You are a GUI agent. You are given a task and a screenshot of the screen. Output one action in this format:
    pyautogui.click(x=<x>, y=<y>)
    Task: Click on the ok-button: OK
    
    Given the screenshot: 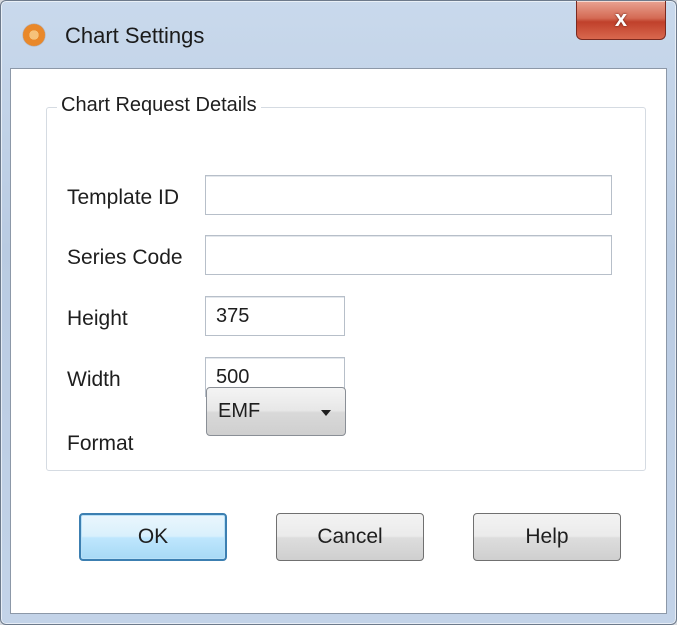 What is the action you would take?
    pyautogui.click(x=153, y=537)
    